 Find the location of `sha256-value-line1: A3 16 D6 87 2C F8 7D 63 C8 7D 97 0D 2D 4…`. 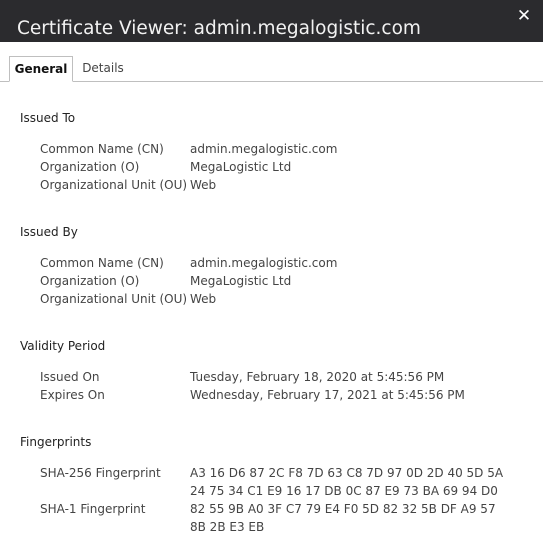

sha256-value-line1: A3 16 D6 87 2C F8 7D 63 C8 7D 97 0D 2D 4… is located at coordinates (347, 473).